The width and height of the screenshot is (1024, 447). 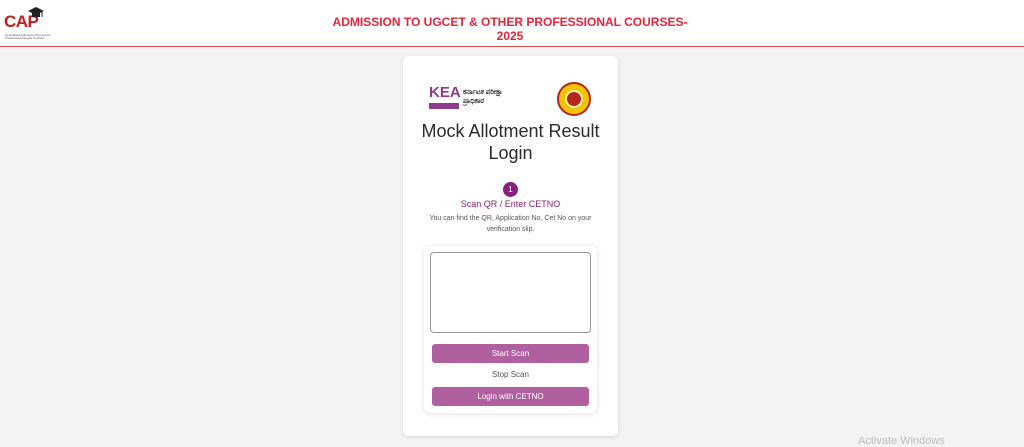 I want to click on kea-logo-kannada: ಕರ್ನಾಟಕ ಪರೀಕ್ಷಾ ಪ್ರಾಧಿಕಾರ, so click(x=483, y=97).